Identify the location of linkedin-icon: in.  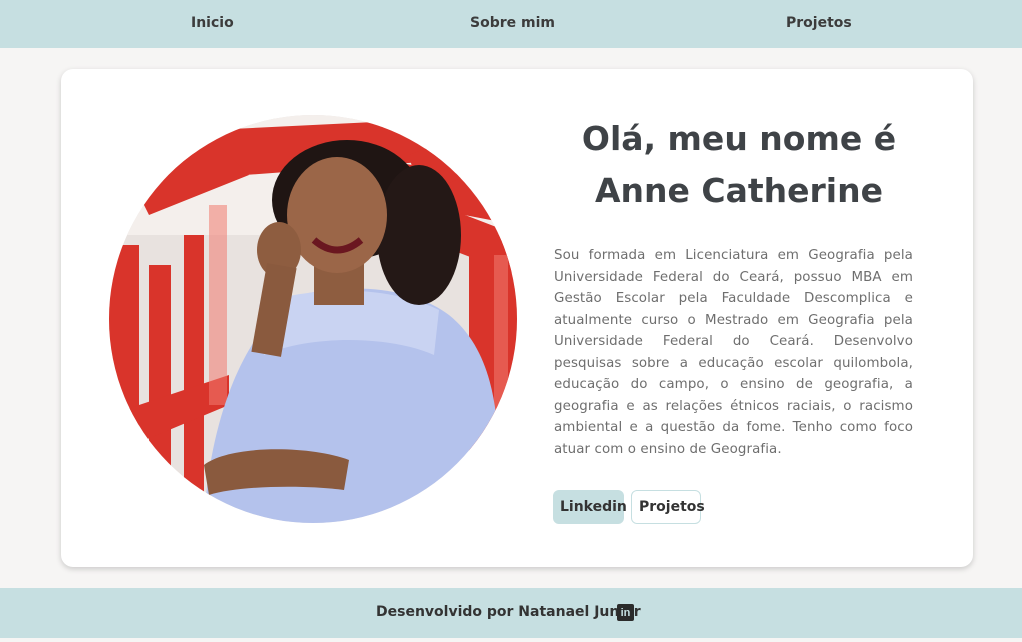
(625, 612).